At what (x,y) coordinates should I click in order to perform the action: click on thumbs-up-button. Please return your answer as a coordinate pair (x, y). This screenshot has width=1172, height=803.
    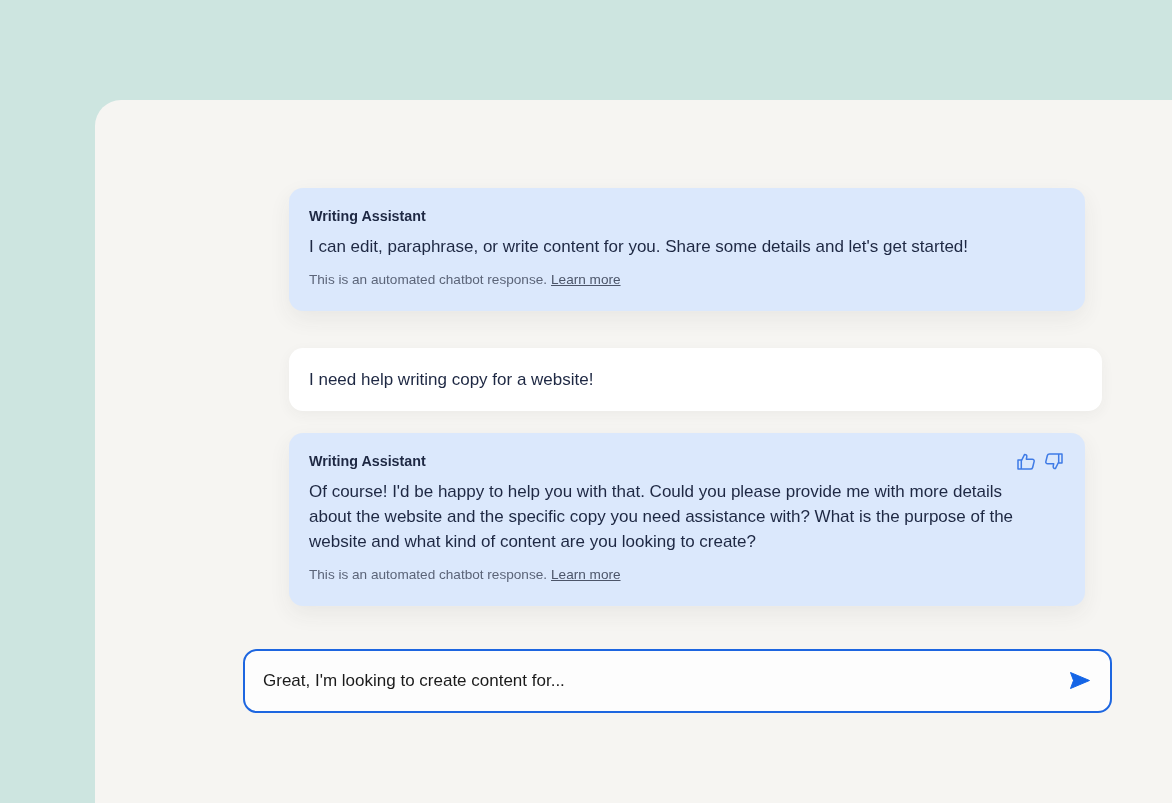
    Looking at the image, I should click on (1026, 461).